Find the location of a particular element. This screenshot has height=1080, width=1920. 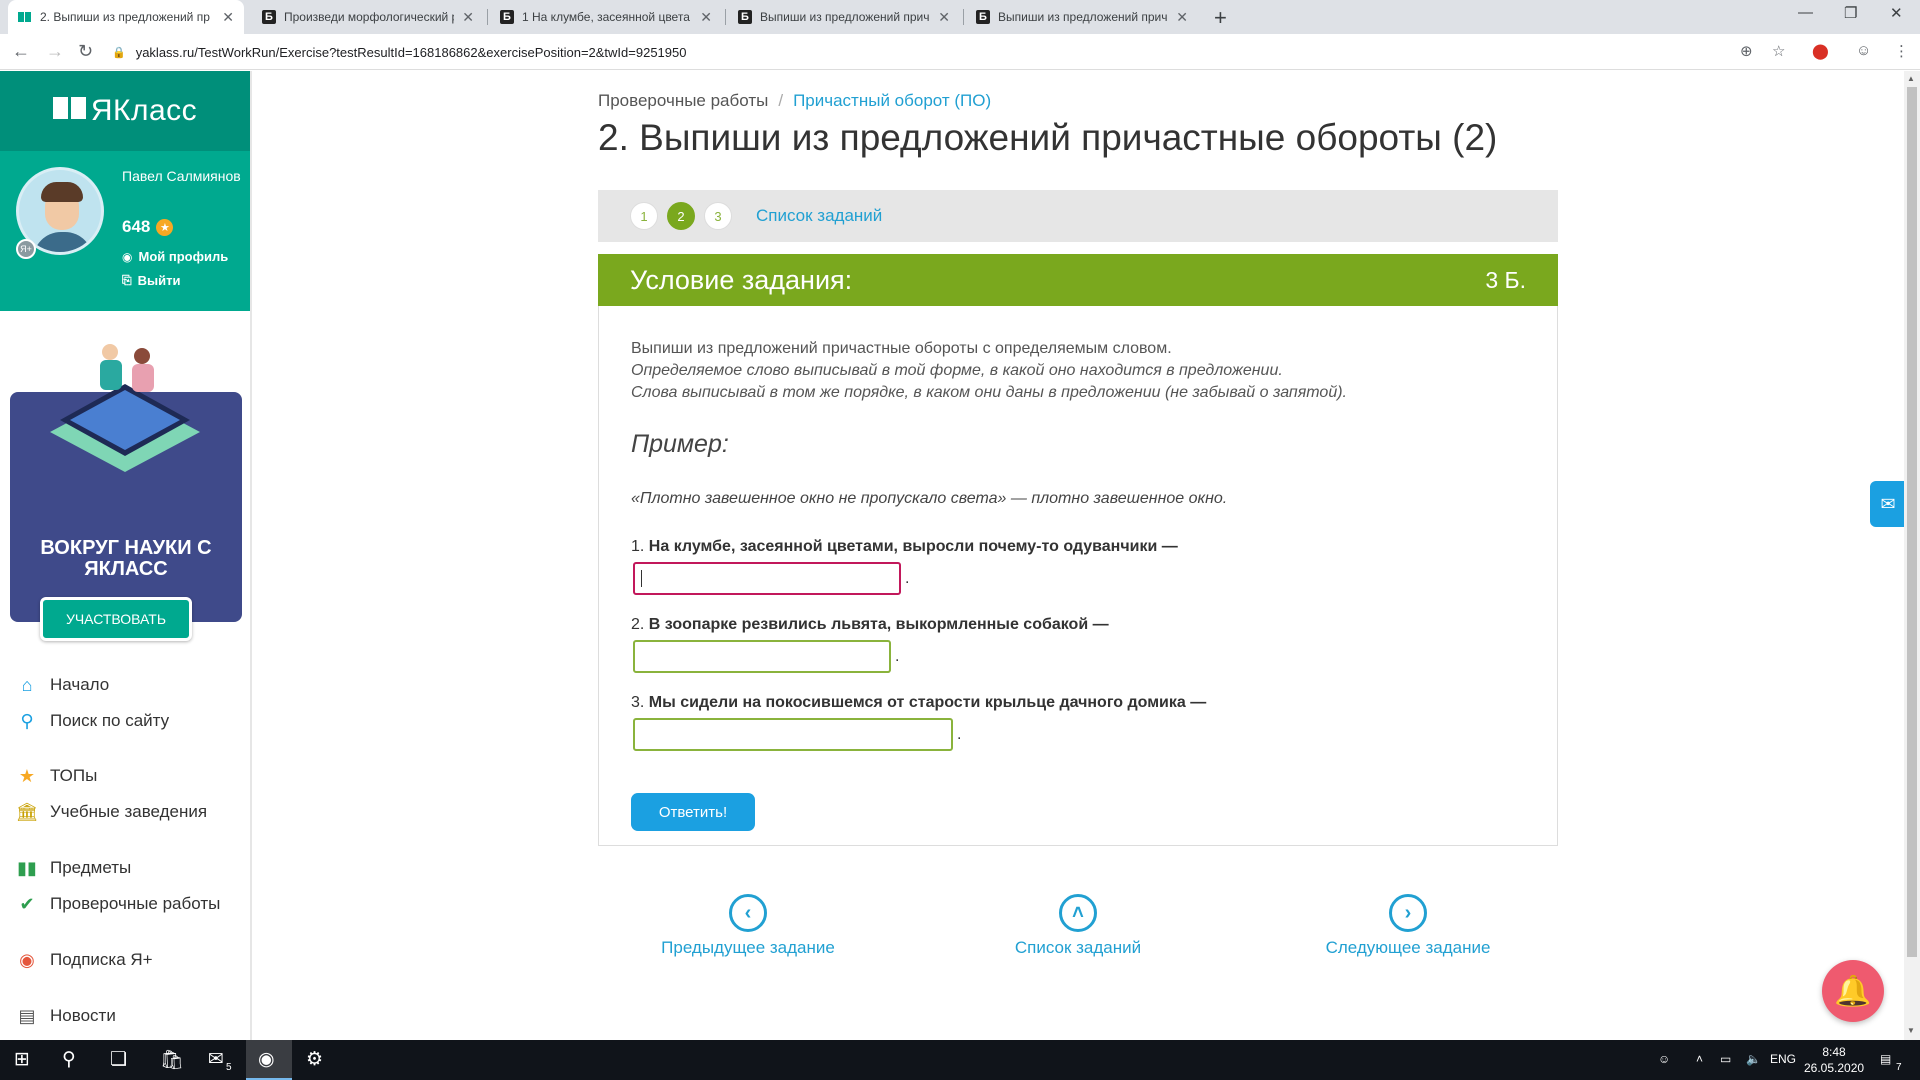

points-star-icon: ★ is located at coordinates (165, 227).